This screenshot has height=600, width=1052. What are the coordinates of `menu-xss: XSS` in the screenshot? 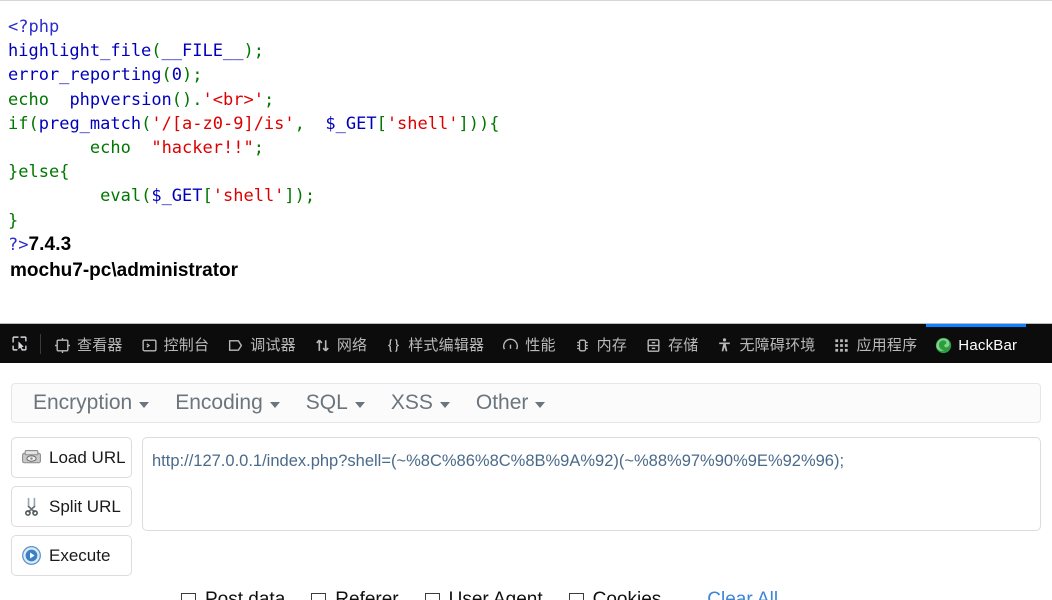 It's located at (420, 403).